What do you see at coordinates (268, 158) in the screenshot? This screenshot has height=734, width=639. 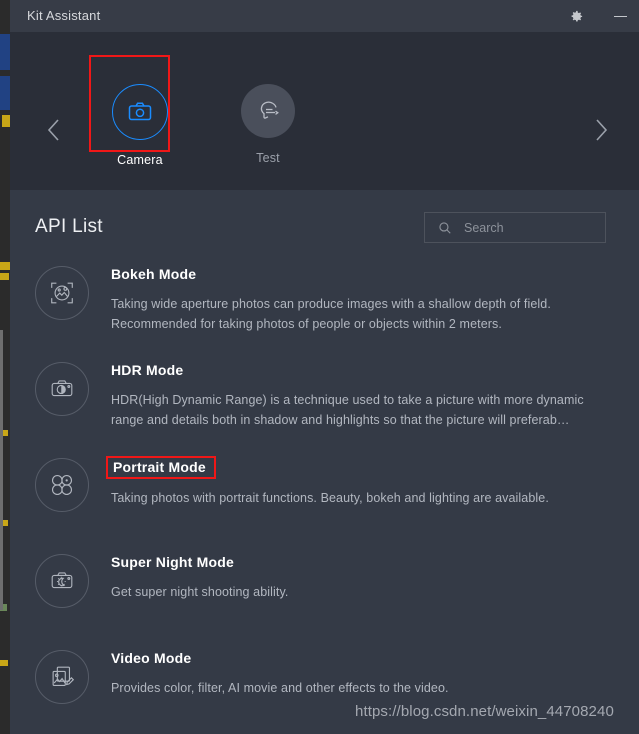 I see `carousel-item-label: Test` at bounding box center [268, 158].